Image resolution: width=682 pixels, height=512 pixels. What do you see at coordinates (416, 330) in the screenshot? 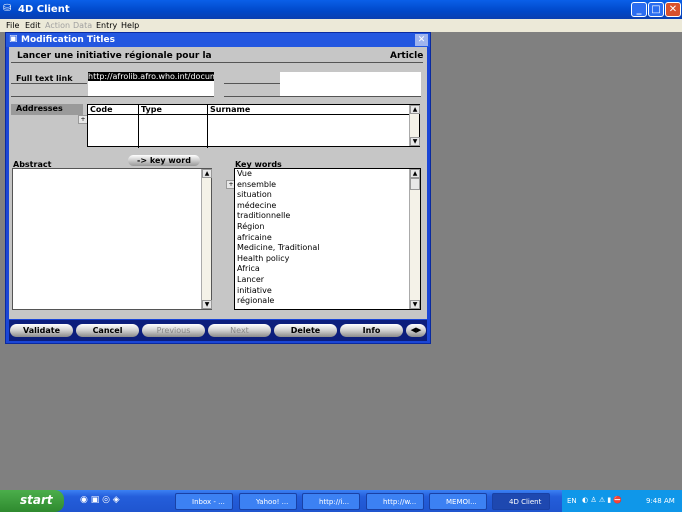
I see `scroll-arrows-icon: ◀▶` at bounding box center [416, 330].